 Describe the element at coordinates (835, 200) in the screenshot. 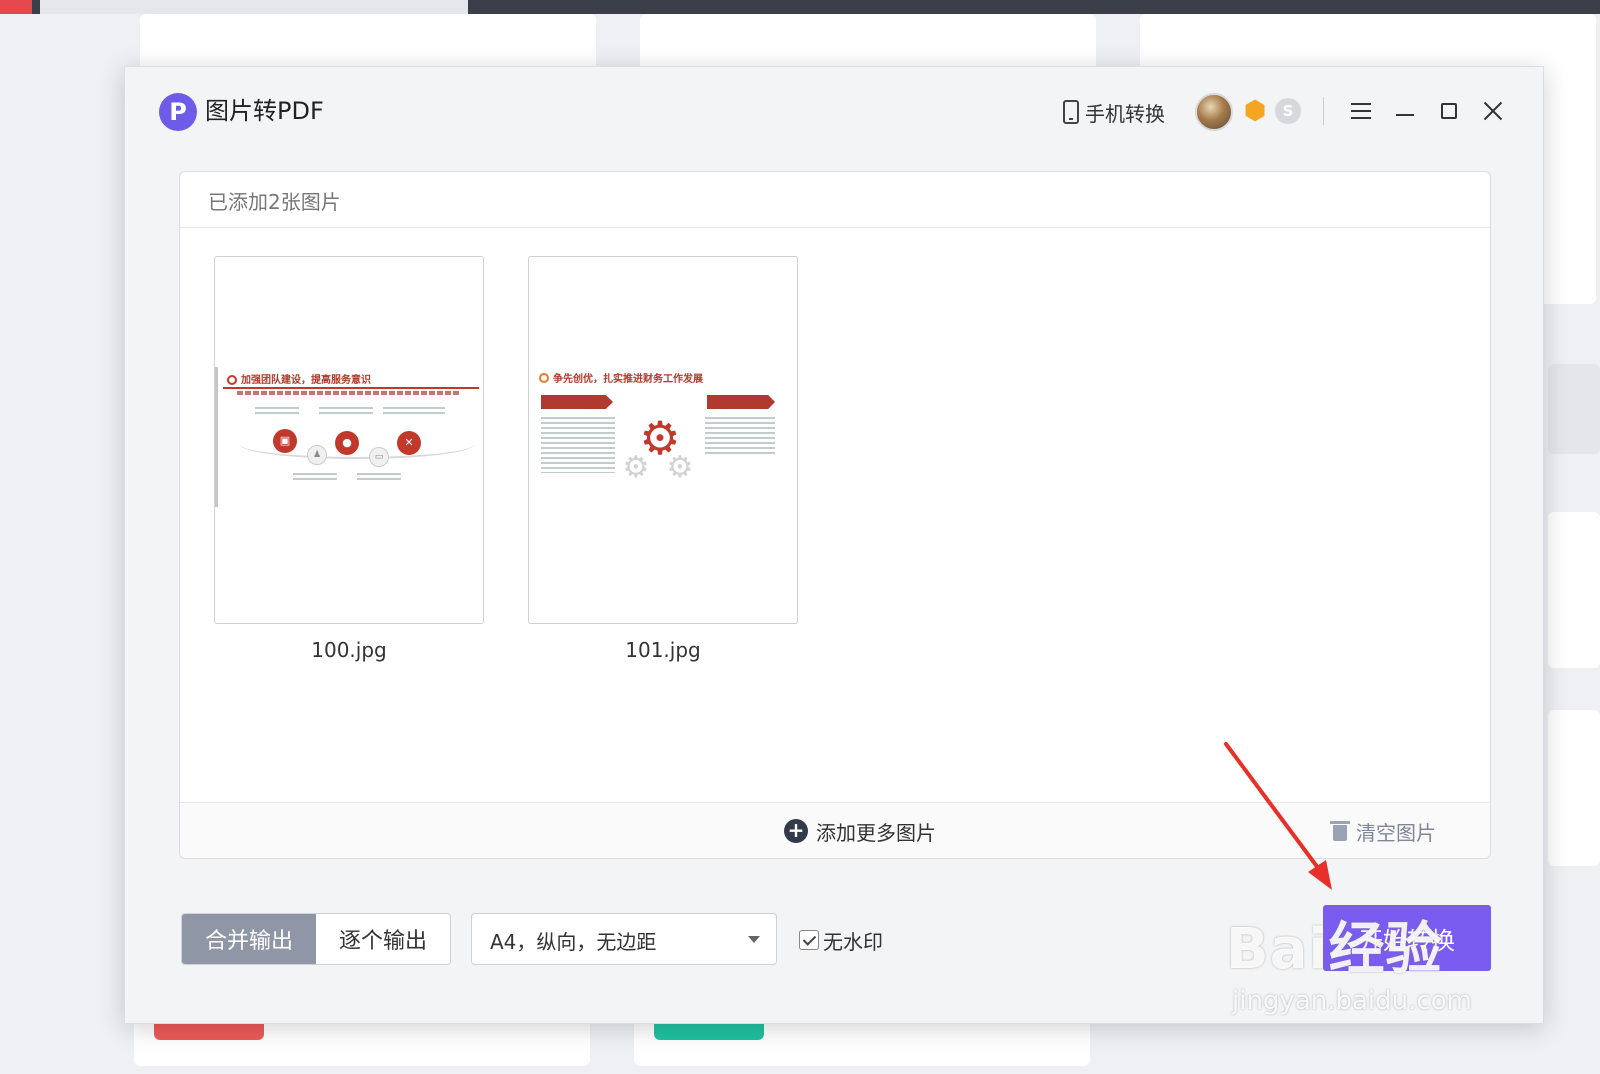

I see `panel-header: 已添加2张图片` at that location.